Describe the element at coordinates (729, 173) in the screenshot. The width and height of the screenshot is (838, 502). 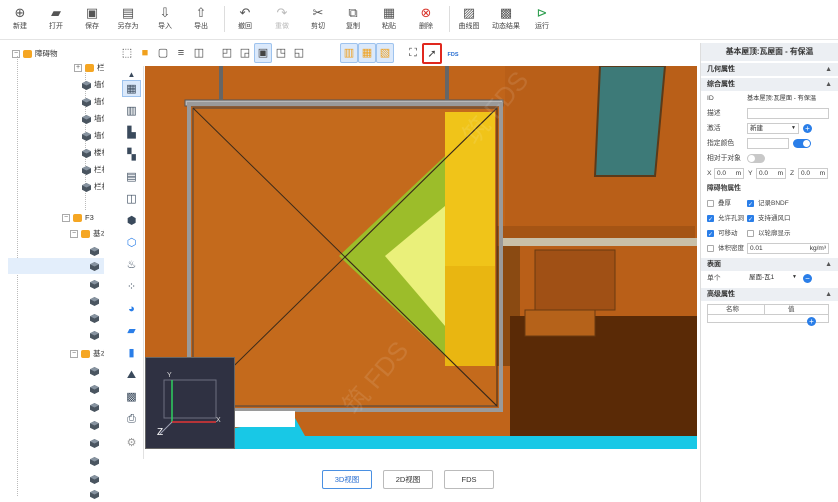
I see `x-input: 0.0 m` at that location.